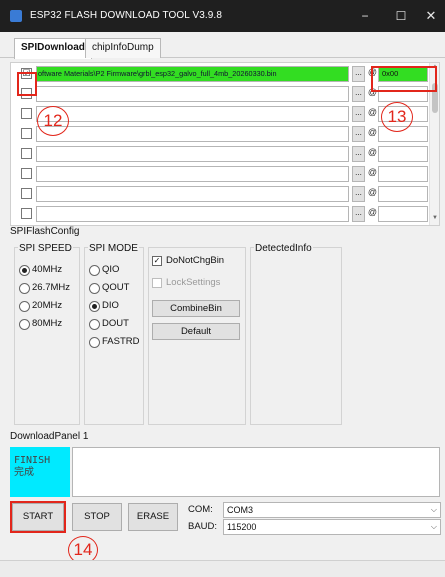 The height and width of the screenshot is (577, 445). What do you see at coordinates (53, 121) in the screenshot?
I see `annotation-step-12: 12` at bounding box center [53, 121].